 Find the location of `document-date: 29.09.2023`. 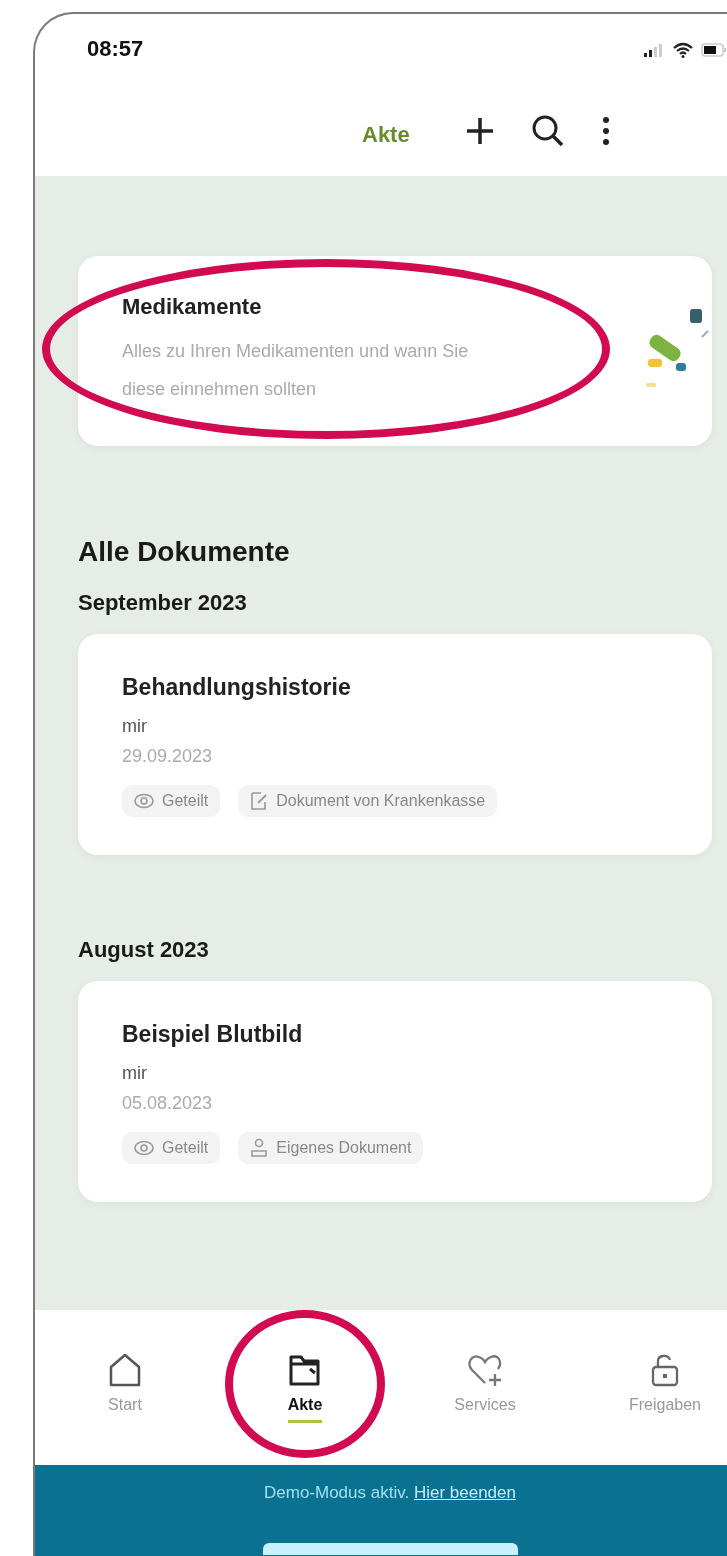

document-date: 29.09.2023 is located at coordinates (168, 756).